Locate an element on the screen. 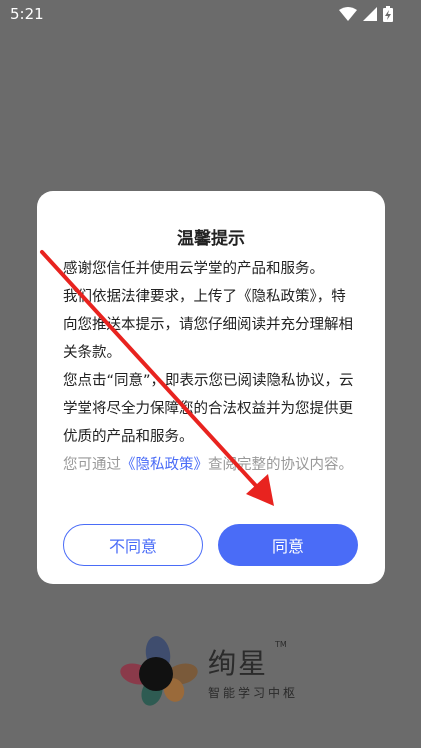  dialog-paragraph: 感谢您信任并使用云学堂的产品和服务。 is located at coordinates (193, 269).